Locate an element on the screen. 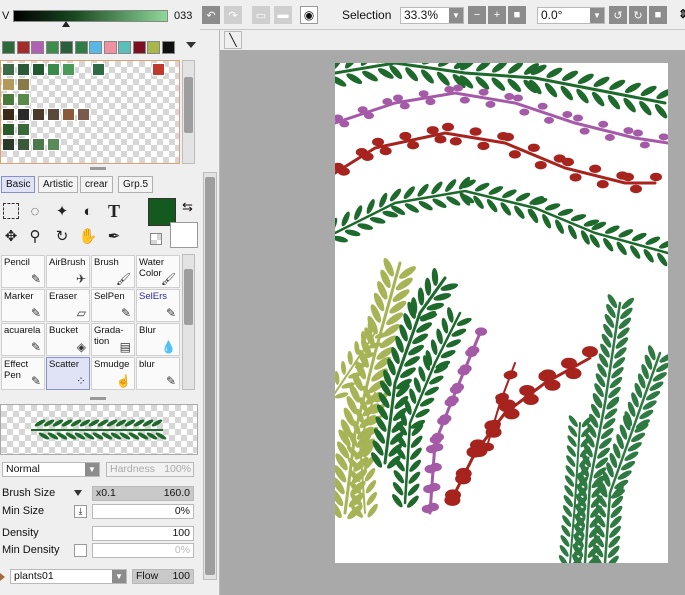 This screenshot has height=595, width=685. blend-mode-select: Normal ▼ is located at coordinates (51, 469).